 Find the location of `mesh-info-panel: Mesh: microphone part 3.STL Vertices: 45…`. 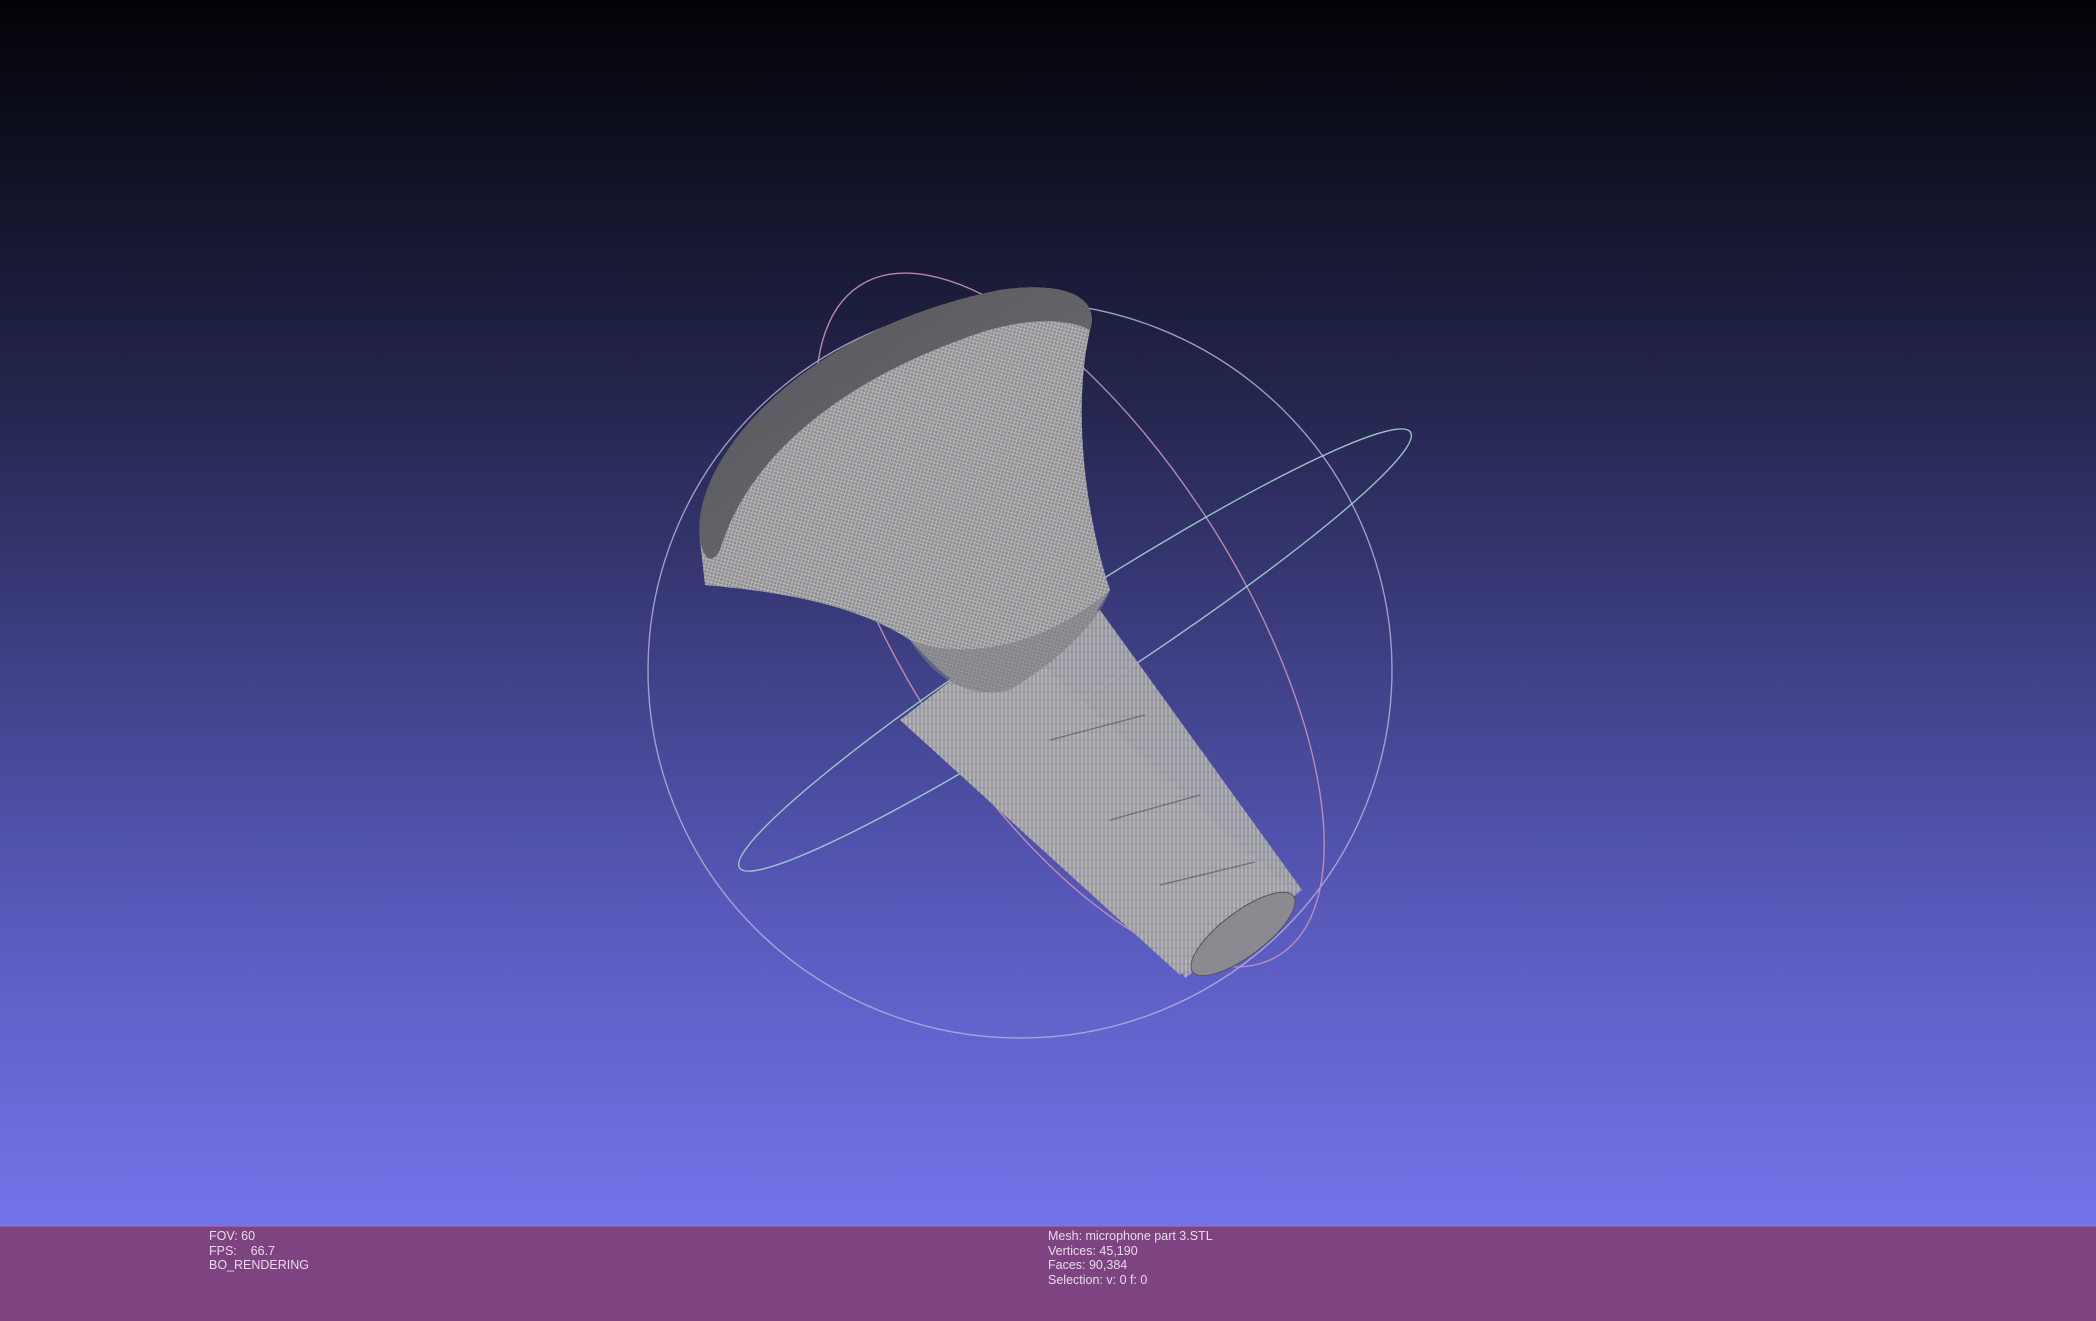

mesh-info-panel: Mesh: microphone part 3.STL Vertices: 45… is located at coordinates (1130, 1258).